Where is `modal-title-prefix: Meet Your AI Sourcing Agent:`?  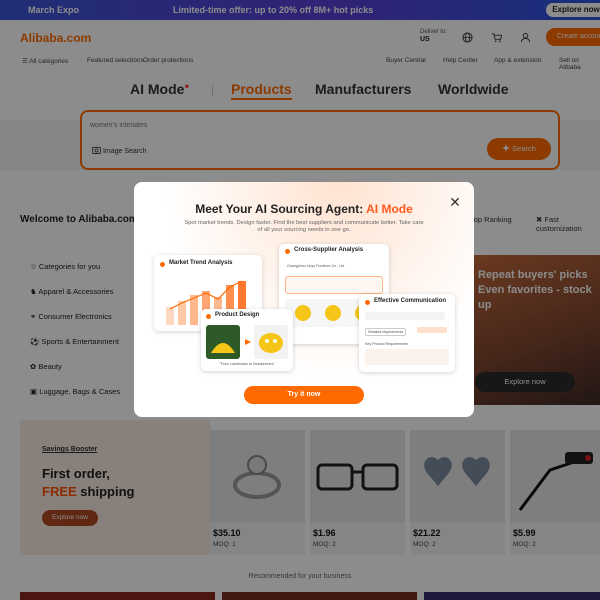 modal-title-prefix: Meet Your AI Sourcing Agent: is located at coordinates (279, 209).